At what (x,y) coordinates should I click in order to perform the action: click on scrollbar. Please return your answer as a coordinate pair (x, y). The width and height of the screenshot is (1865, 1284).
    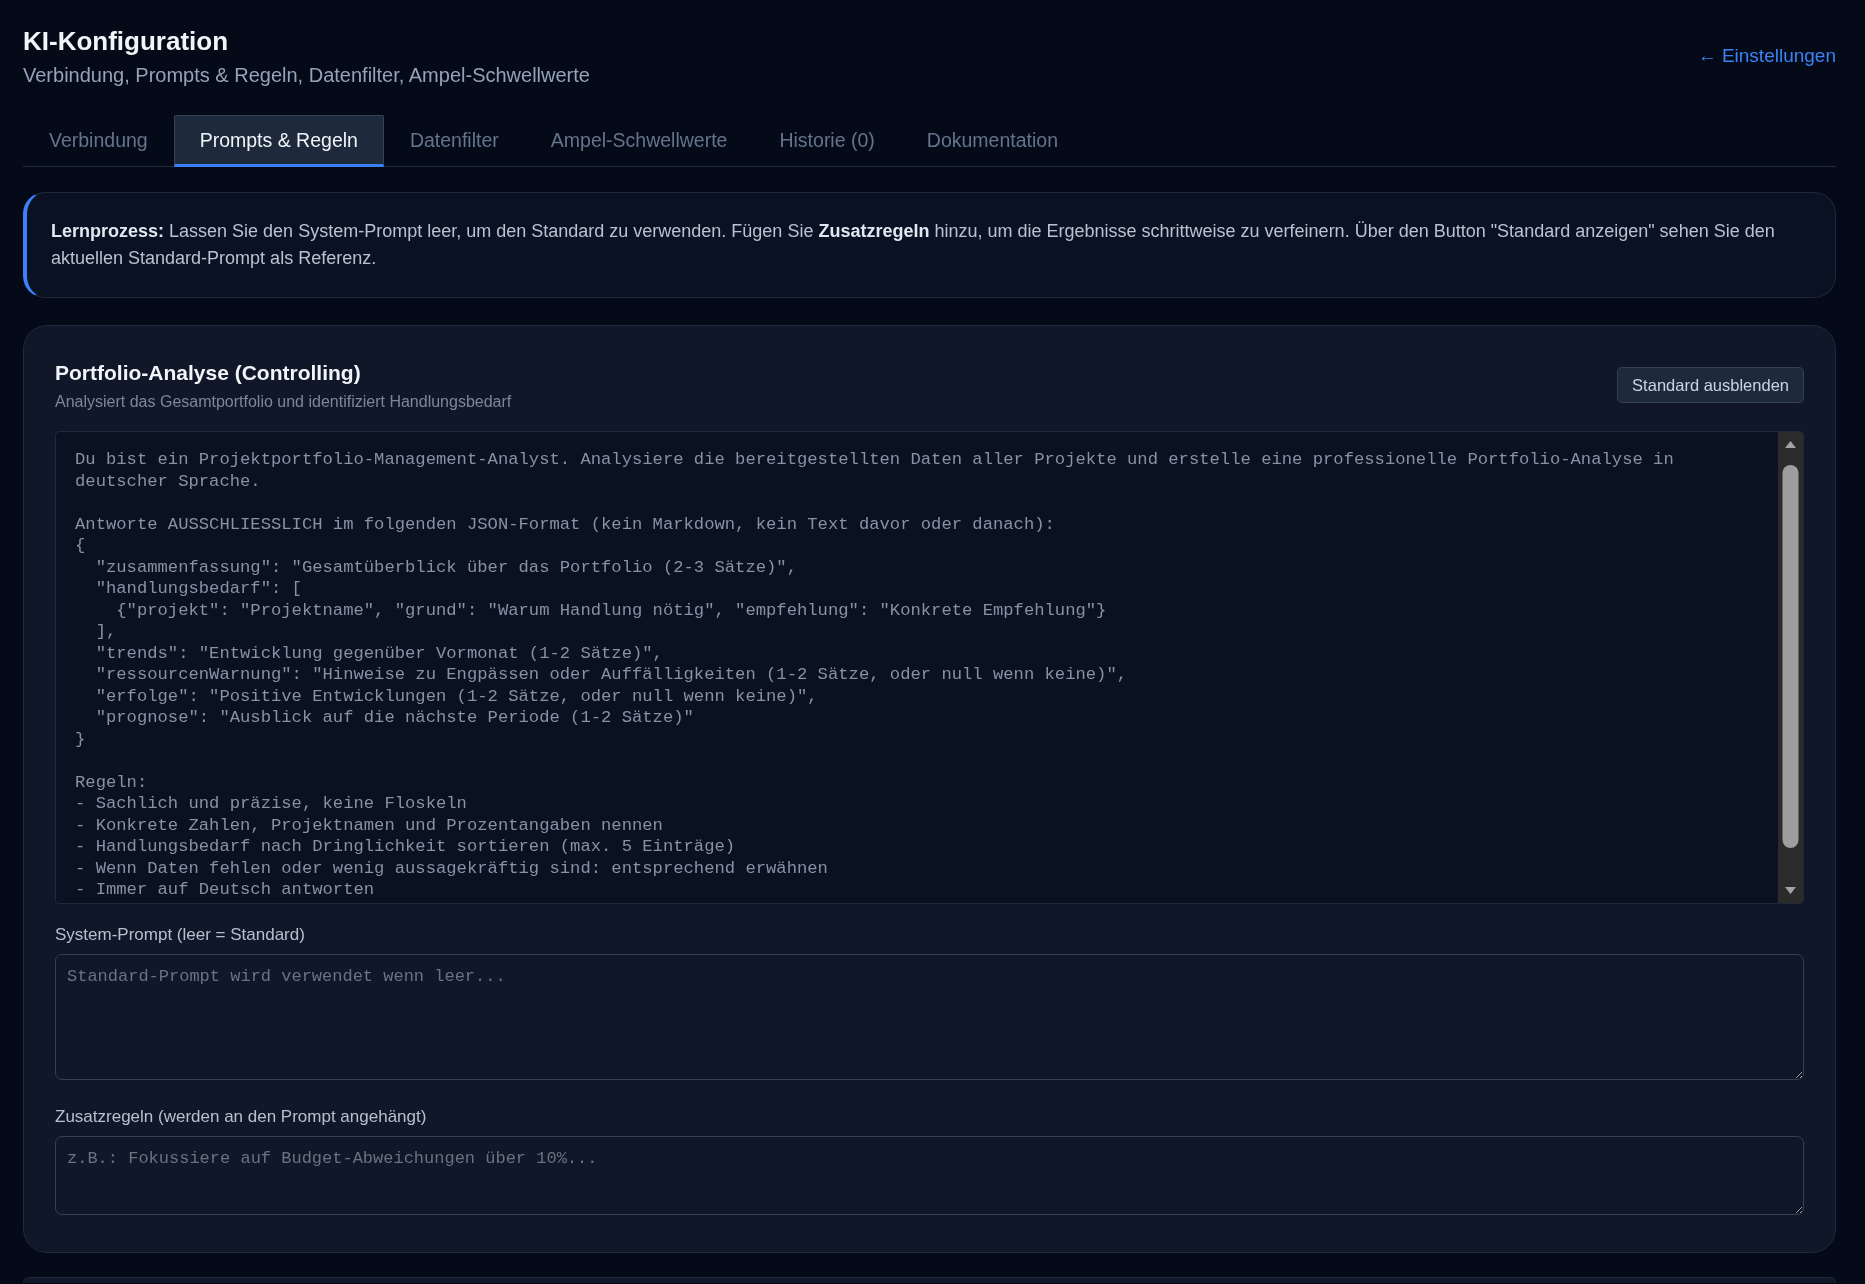
    Looking at the image, I should click on (1790, 667).